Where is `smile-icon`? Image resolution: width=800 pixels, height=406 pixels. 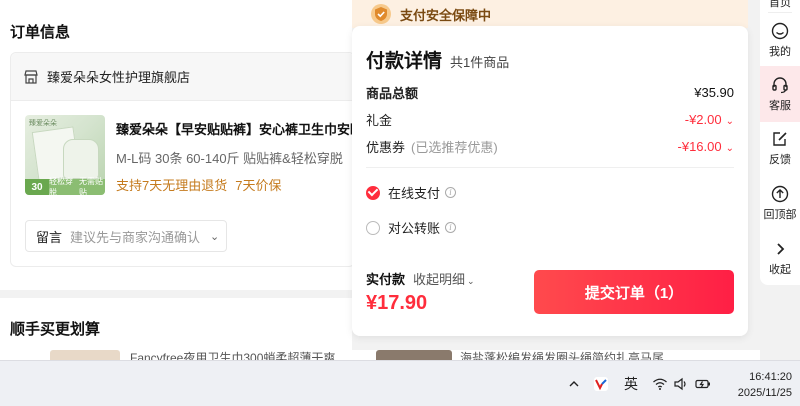
smile-icon is located at coordinates (780, 31).